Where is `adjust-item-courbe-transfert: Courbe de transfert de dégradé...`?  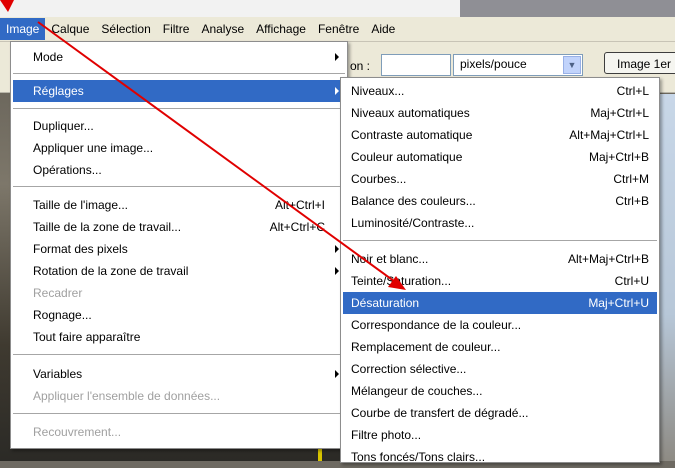
adjust-item-courbe-transfert: Courbe de transfert de dégradé... is located at coordinates (500, 413).